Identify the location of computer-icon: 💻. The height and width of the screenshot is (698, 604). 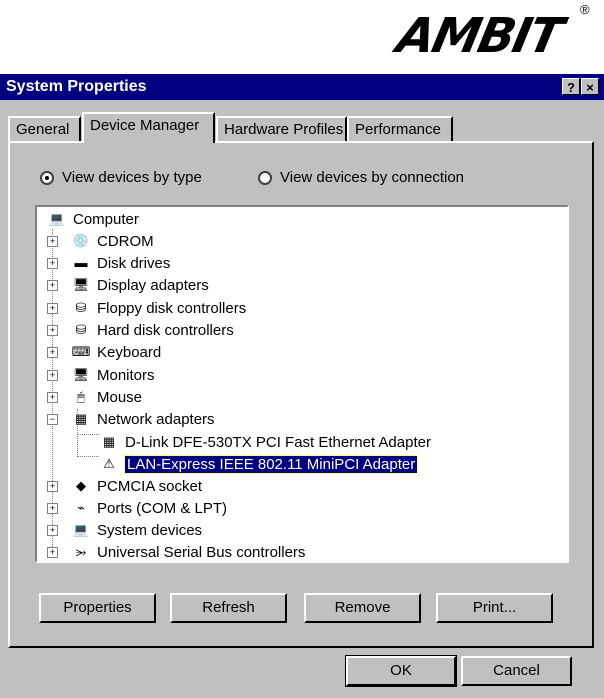
(57, 218).